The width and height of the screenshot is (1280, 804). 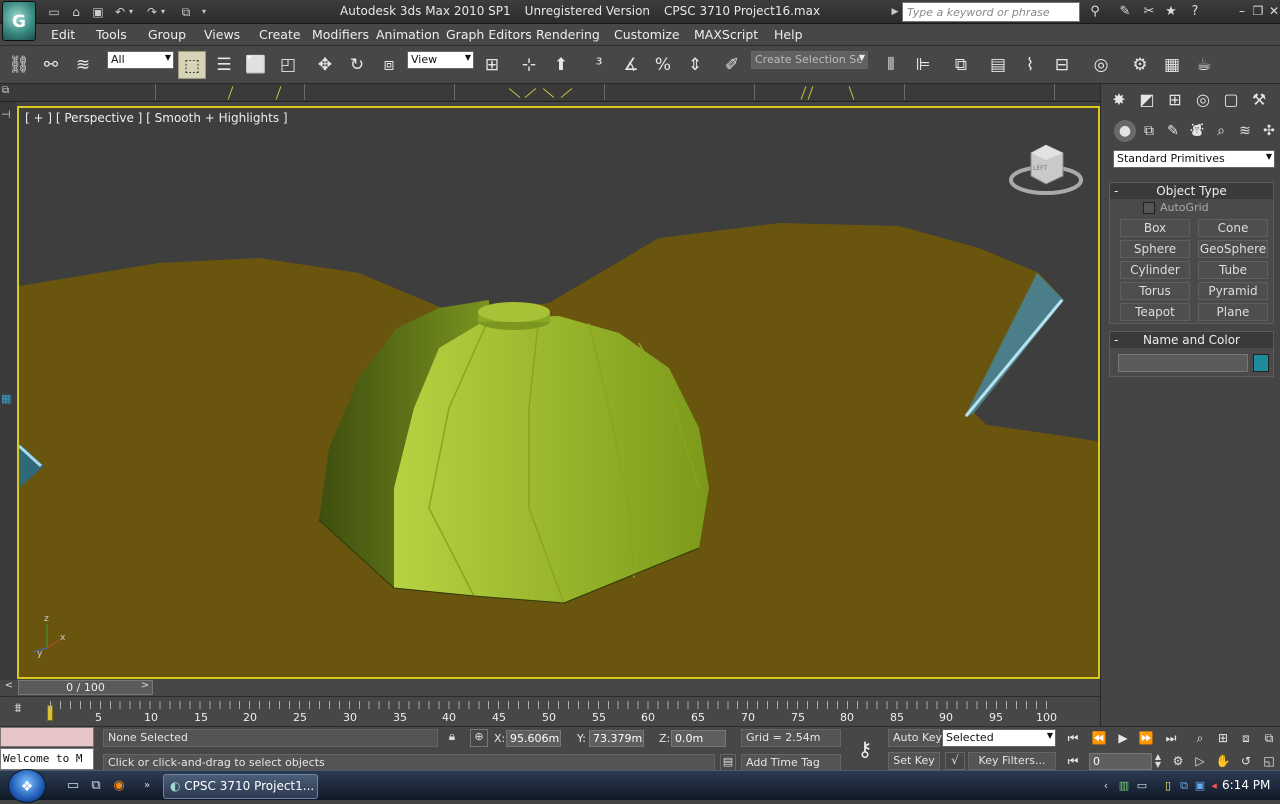 What do you see at coordinates (6, 398) in the screenshot?
I see `scene-explorer-icon: ▦` at bounding box center [6, 398].